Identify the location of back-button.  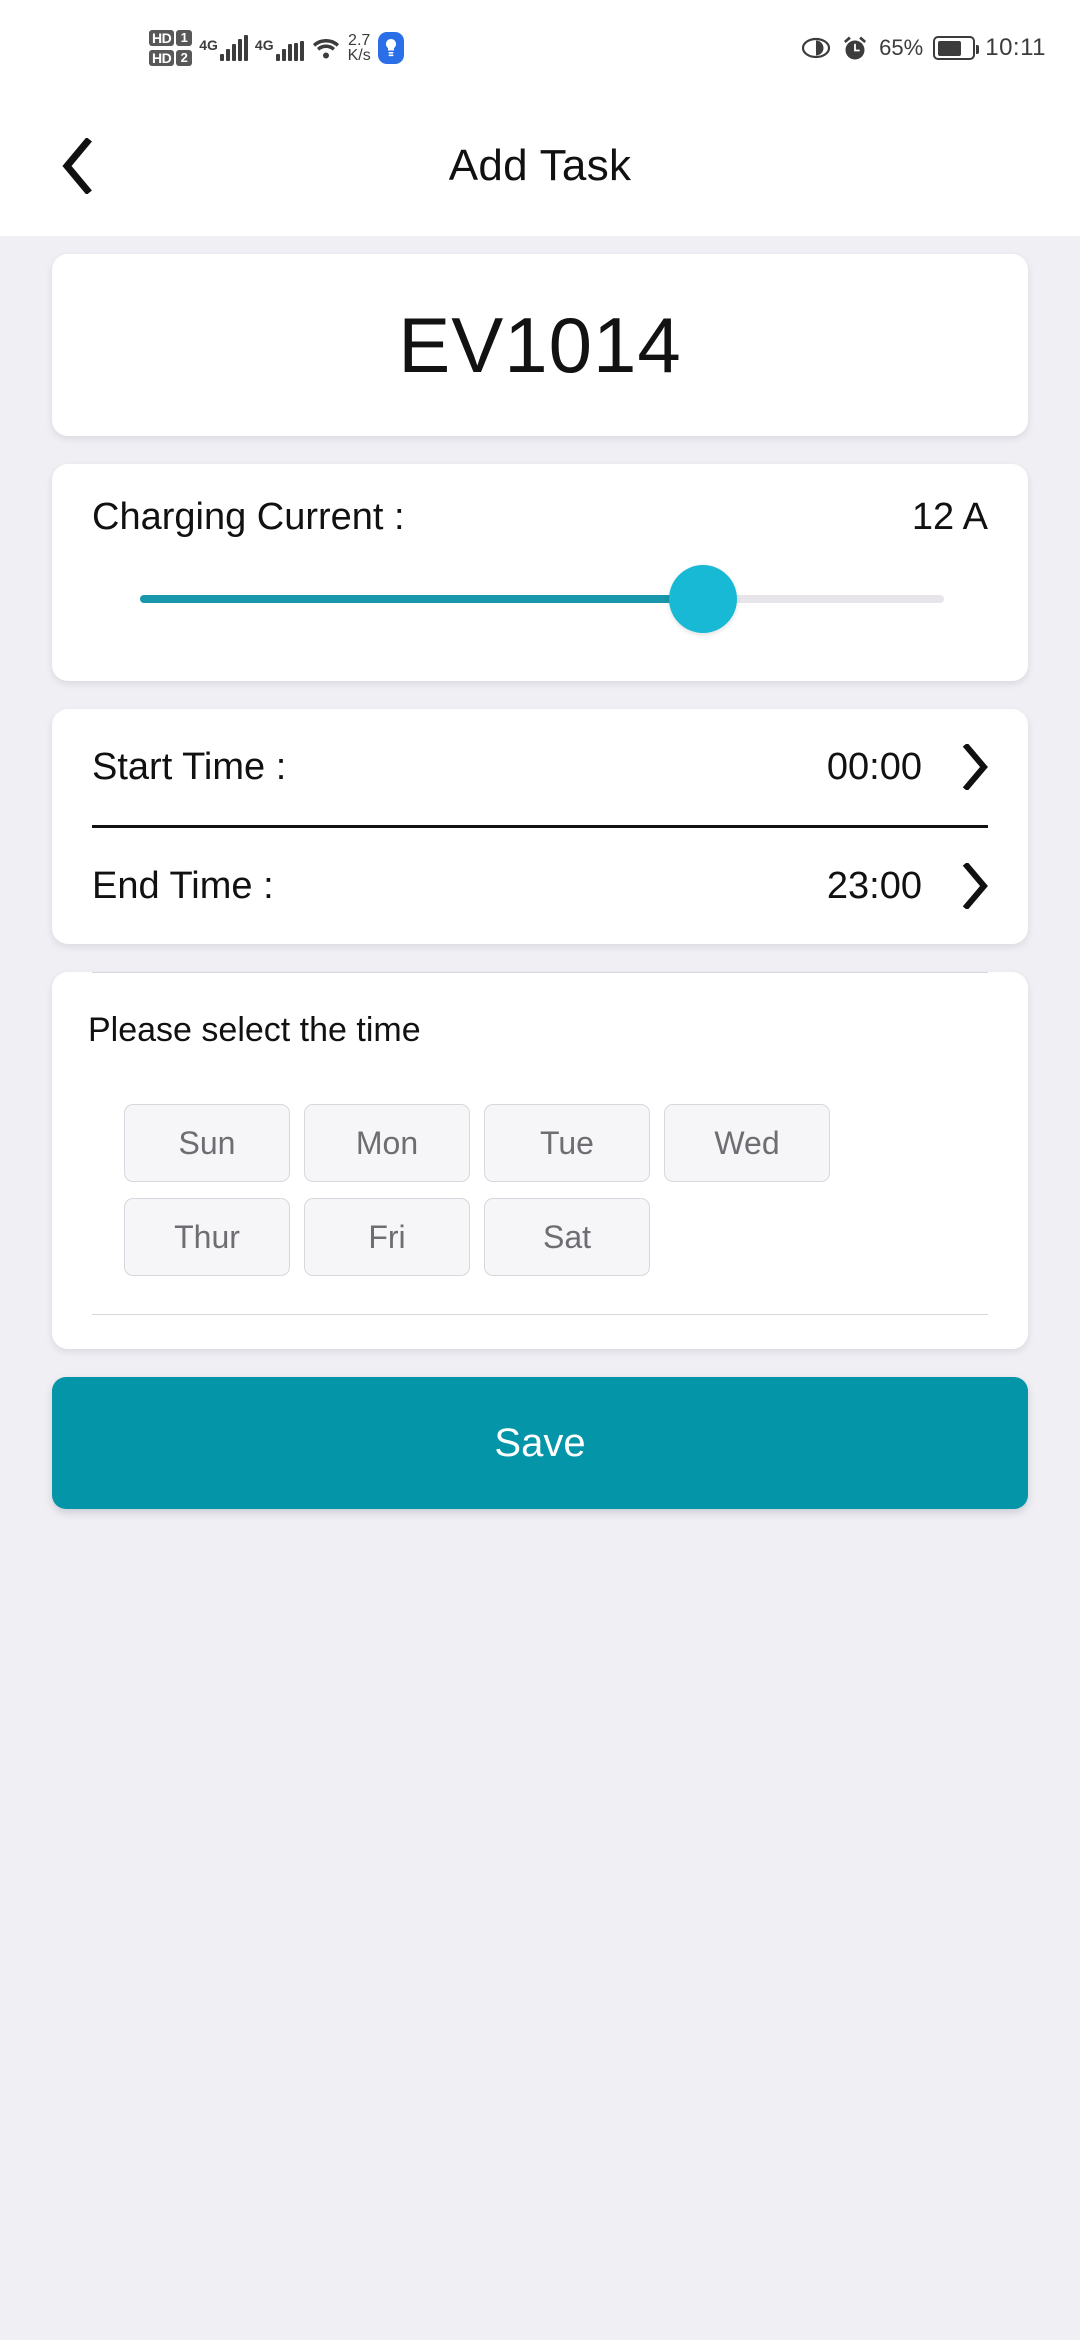
(76, 166).